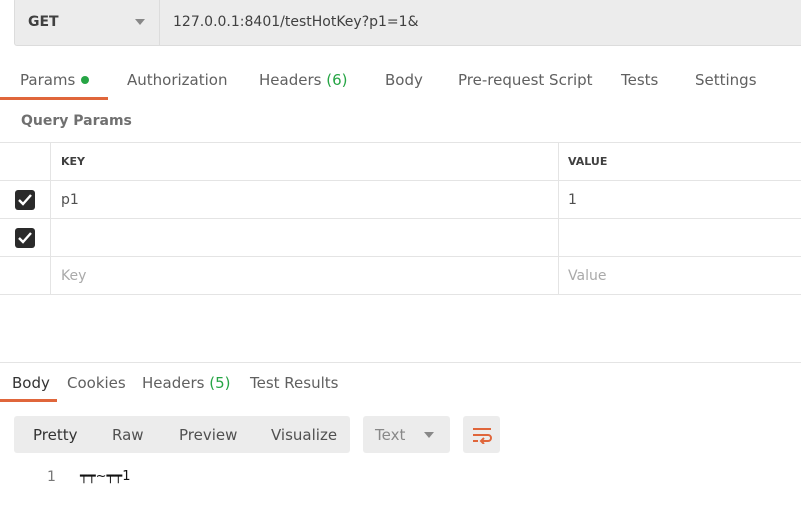  What do you see at coordinates (87, 22) in the screenshot?
I see `method-select: GET` at bounding box center [87, 22].